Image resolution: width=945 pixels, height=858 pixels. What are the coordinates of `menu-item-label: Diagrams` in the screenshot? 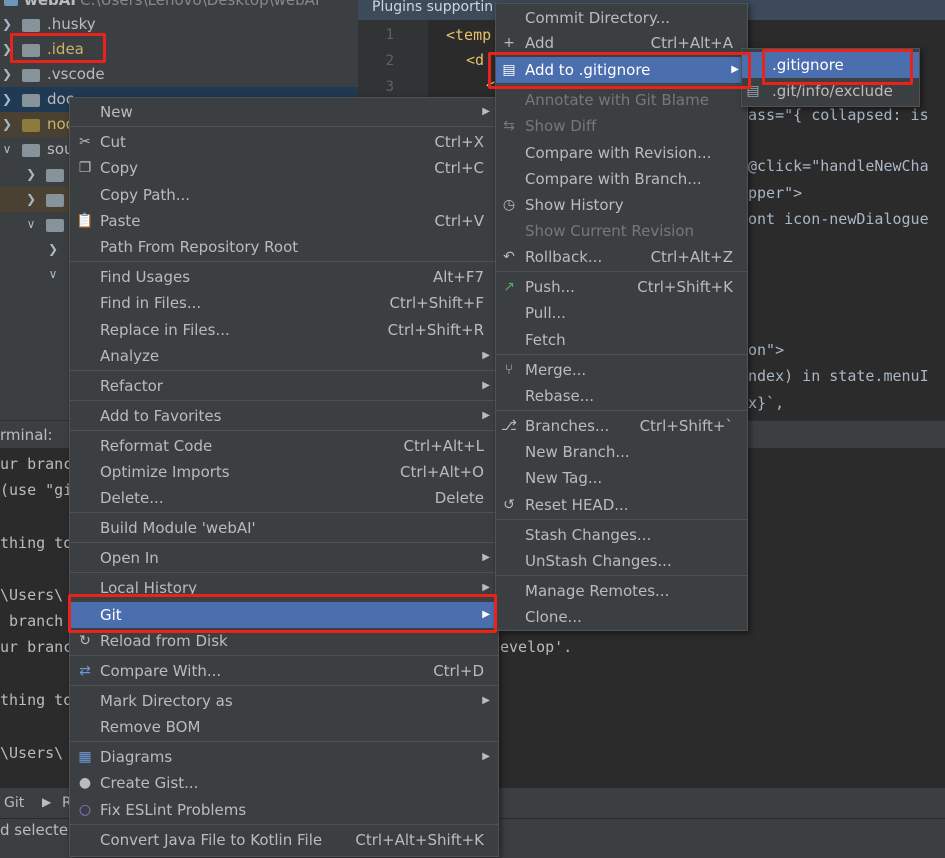 It's located at (136, 757).